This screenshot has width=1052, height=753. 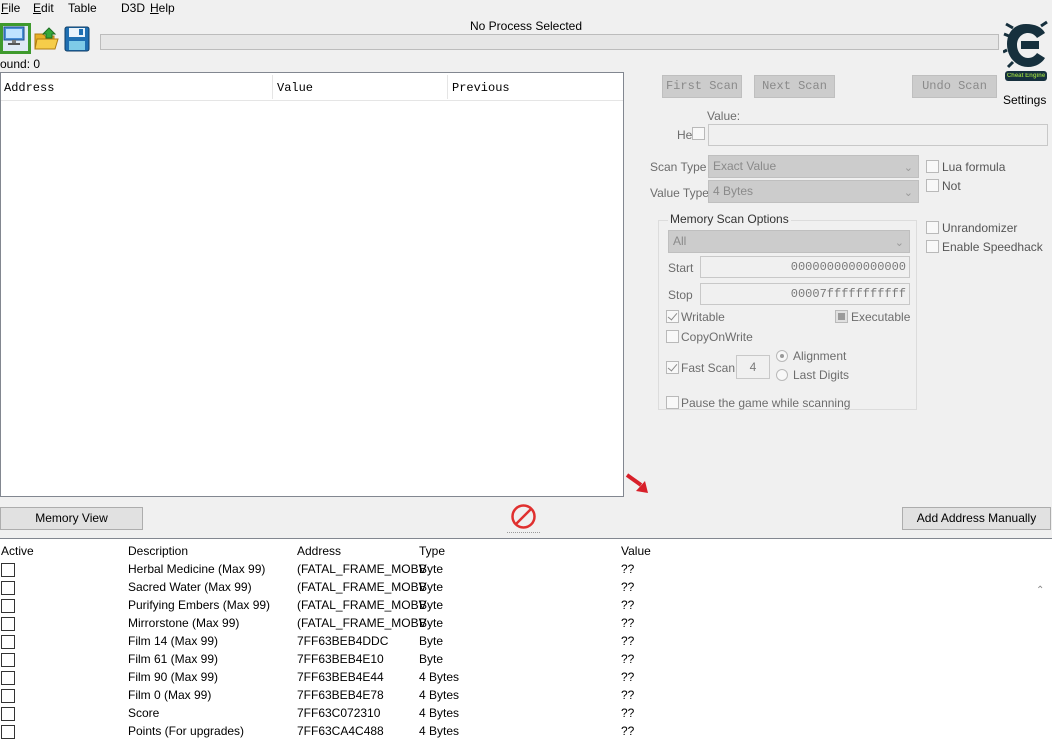 I want to click on row-address: 7FF63BEB4DDC, so click(x=343, y=641).